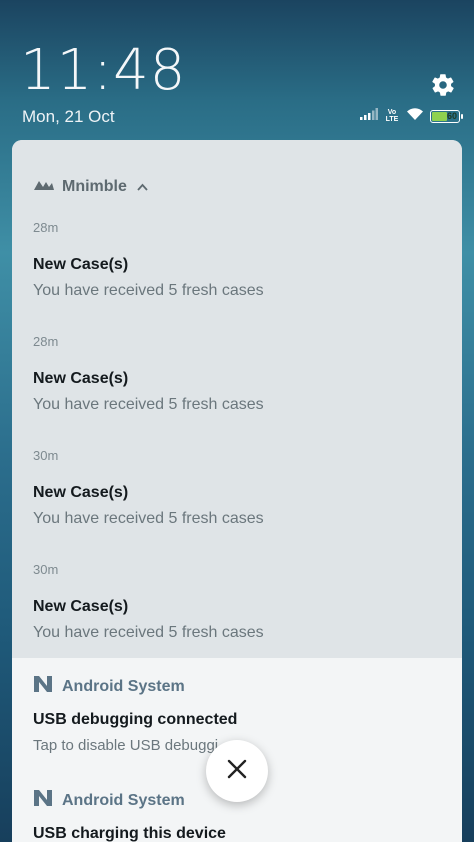 The width and height of the screenshot is (474, 842). I want to click on wifi-icon, so click(415, 116).